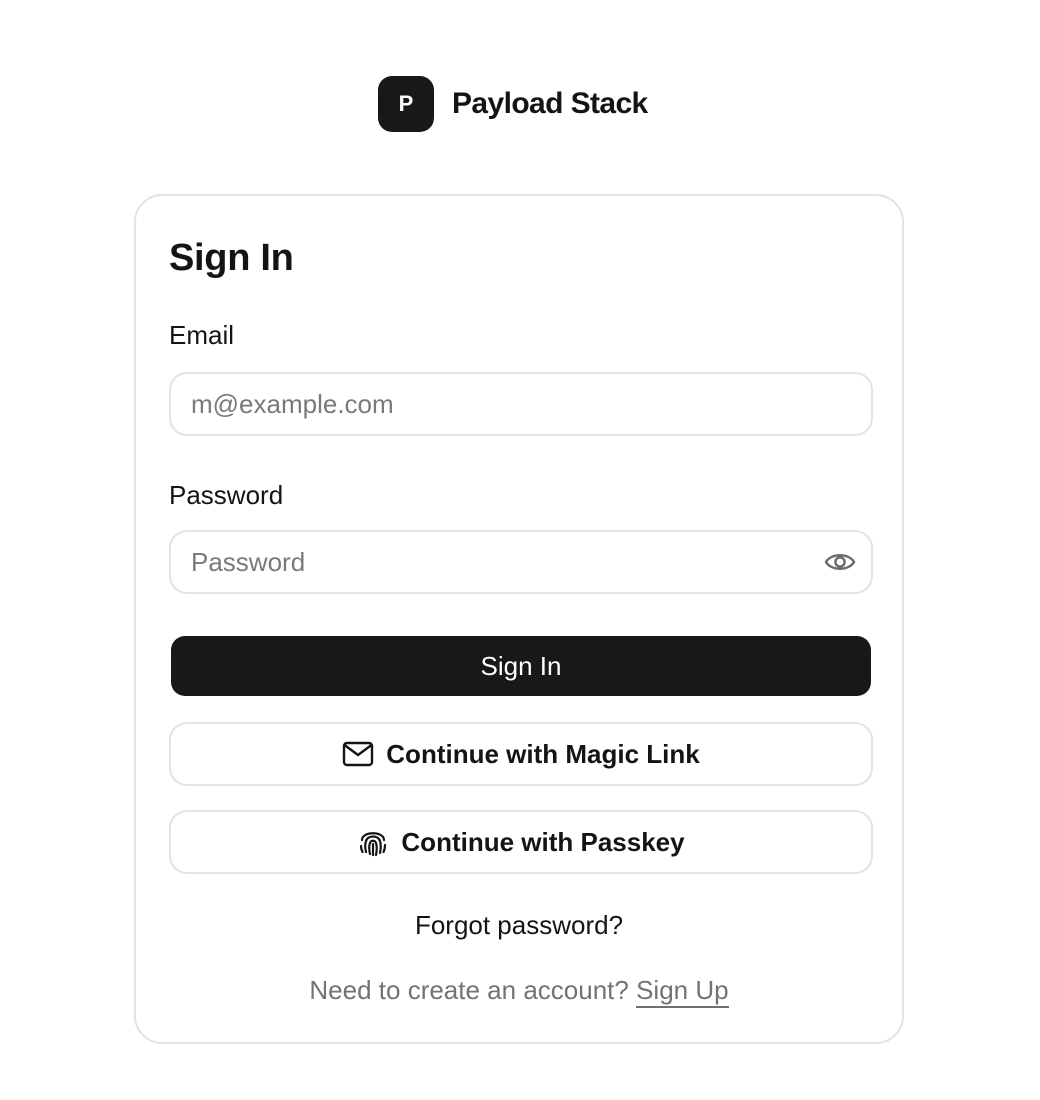 This screenshot has width=1040, height=1100. What do you see at coordinates (519, 925) in the screenshot?
I see `forgot-password-link: Forgot password?` at bounding box center [519, 925].